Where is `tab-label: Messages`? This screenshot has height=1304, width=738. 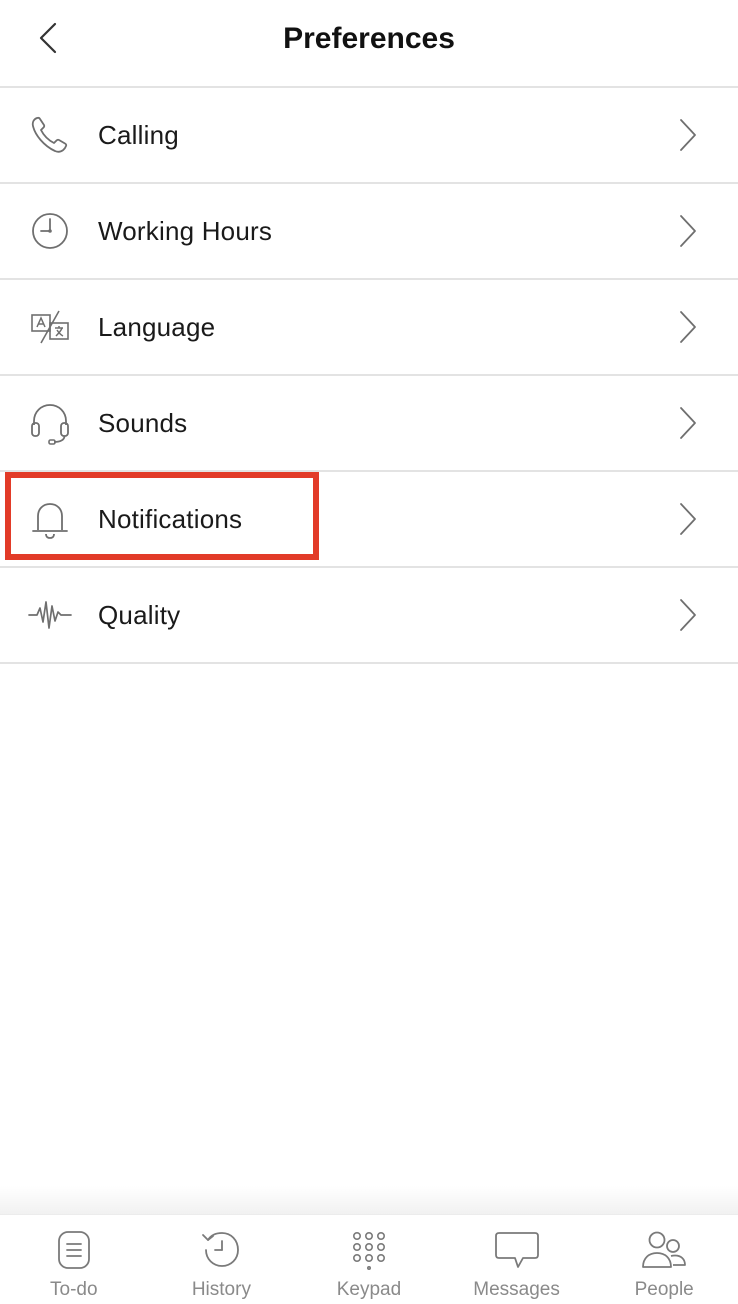 tab-label: Messages is located at coordinates (516, 1289).